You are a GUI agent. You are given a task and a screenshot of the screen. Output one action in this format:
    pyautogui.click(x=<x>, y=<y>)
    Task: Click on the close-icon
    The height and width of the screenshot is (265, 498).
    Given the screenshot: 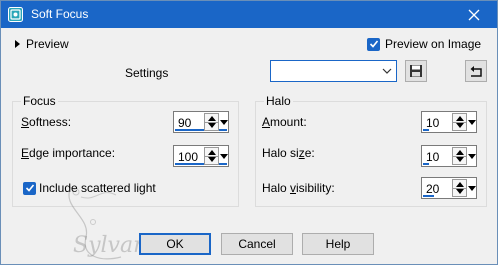 What is the action you would take?
    pyautogui.click(x=474, y=14)
    